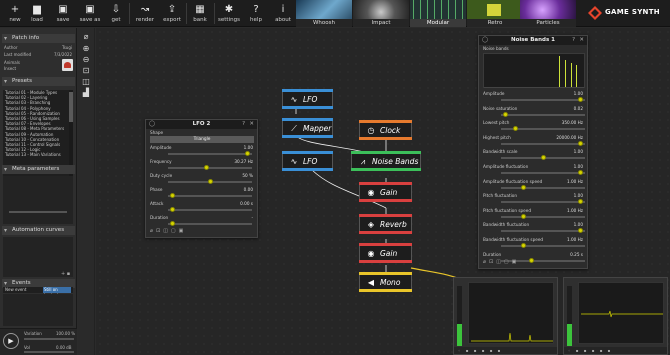 This screenshot has height=355, width=670. Describe the element at coordinates (386, 161) in the screenshot. I see `node-noise-bands: ⩘ Noise Bands` at that location.